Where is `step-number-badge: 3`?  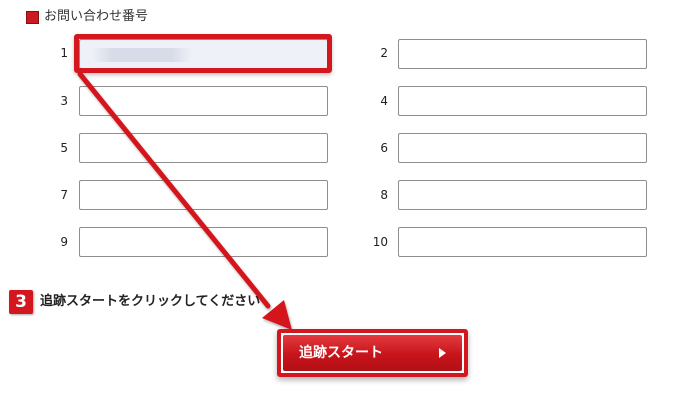 step-number-badge: 3 is located at coordinates (21, 302).